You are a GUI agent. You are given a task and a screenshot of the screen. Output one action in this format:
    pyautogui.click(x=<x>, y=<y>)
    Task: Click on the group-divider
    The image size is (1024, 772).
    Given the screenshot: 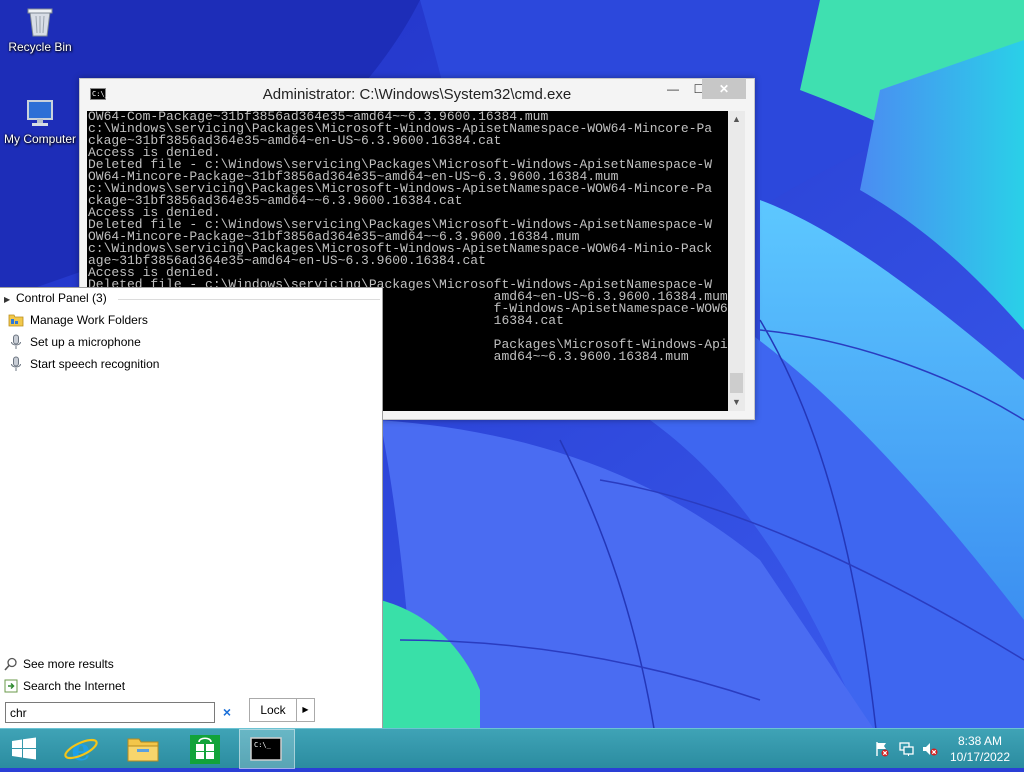 What is the action you would take?
    pyautogui.click(x=249, y=299)
    